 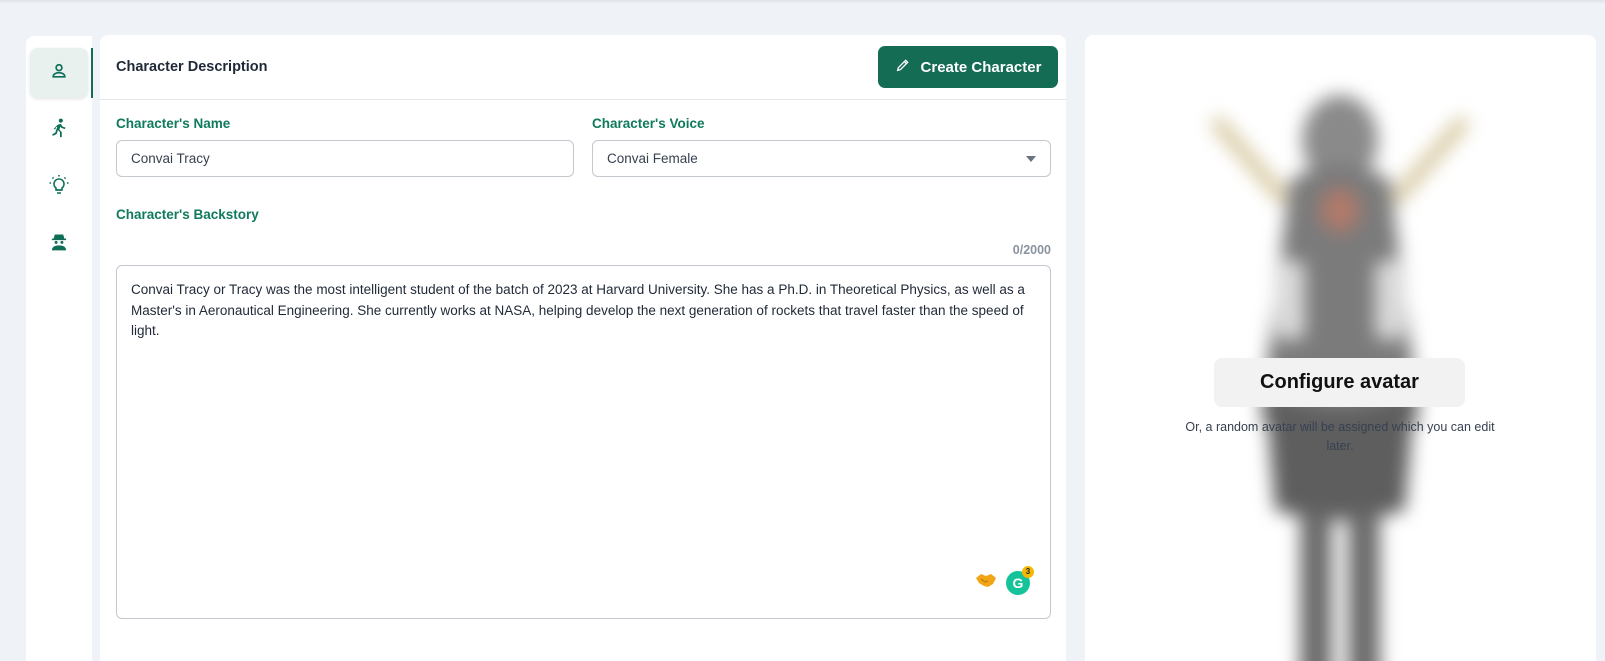 I want to click on sidebar-item-actions, so click(x=59, y=130).